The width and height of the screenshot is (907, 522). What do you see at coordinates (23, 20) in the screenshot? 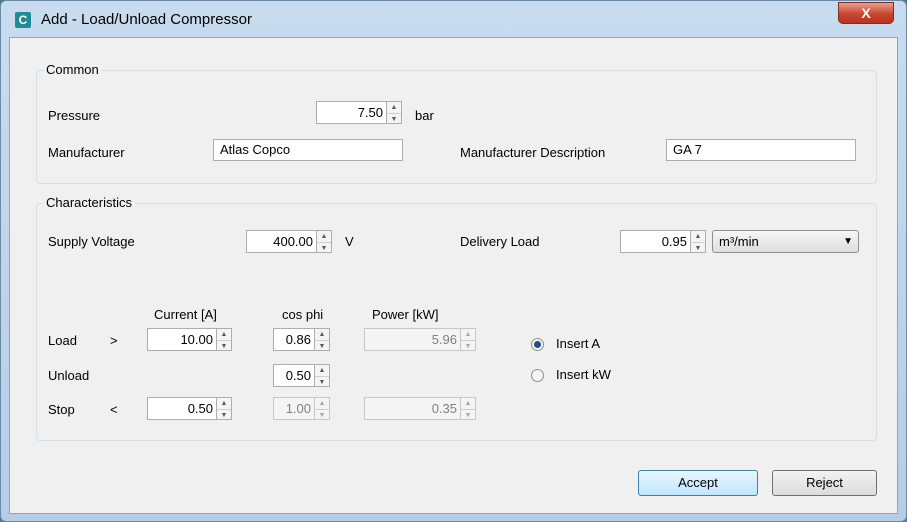
I see `app-icon: C` at bounding box center [23, 20].